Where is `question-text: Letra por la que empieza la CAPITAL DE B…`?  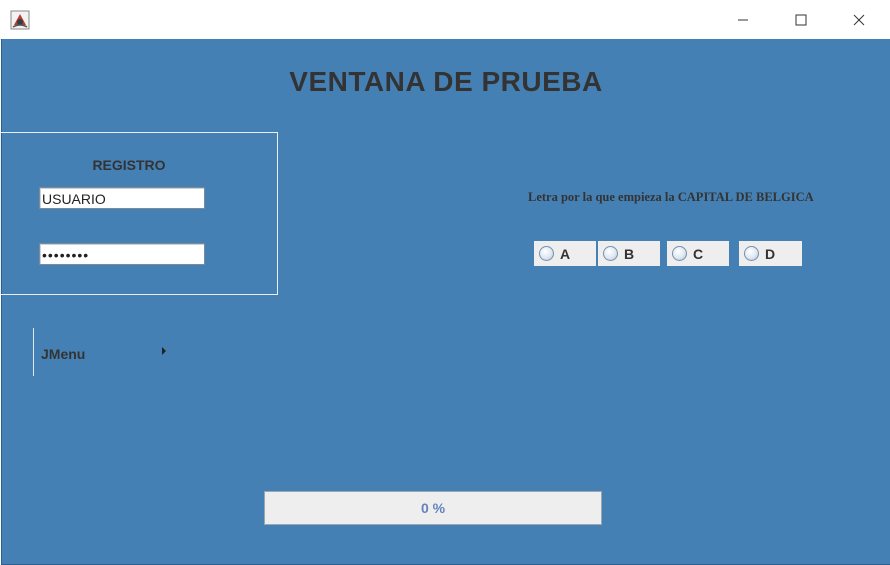
question-text: Letra por la que empieza la CAPITAL DE B… is located at coordinates (671, 197).